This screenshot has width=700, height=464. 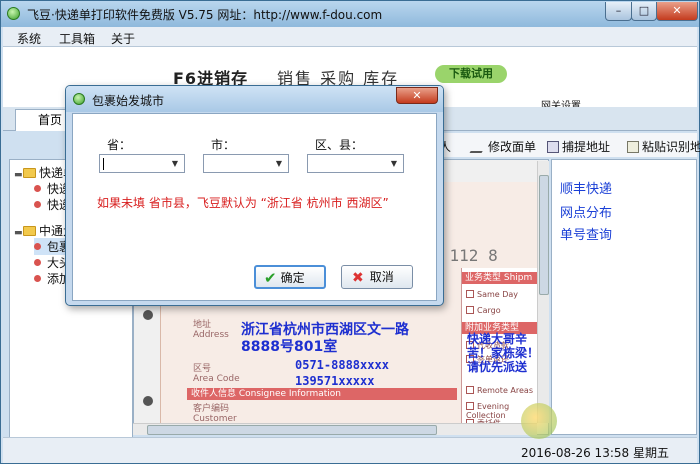 What do you see at coordinates (103, 164) in the screenshot?
I see `text-caret` at bounding box center [103, 164].